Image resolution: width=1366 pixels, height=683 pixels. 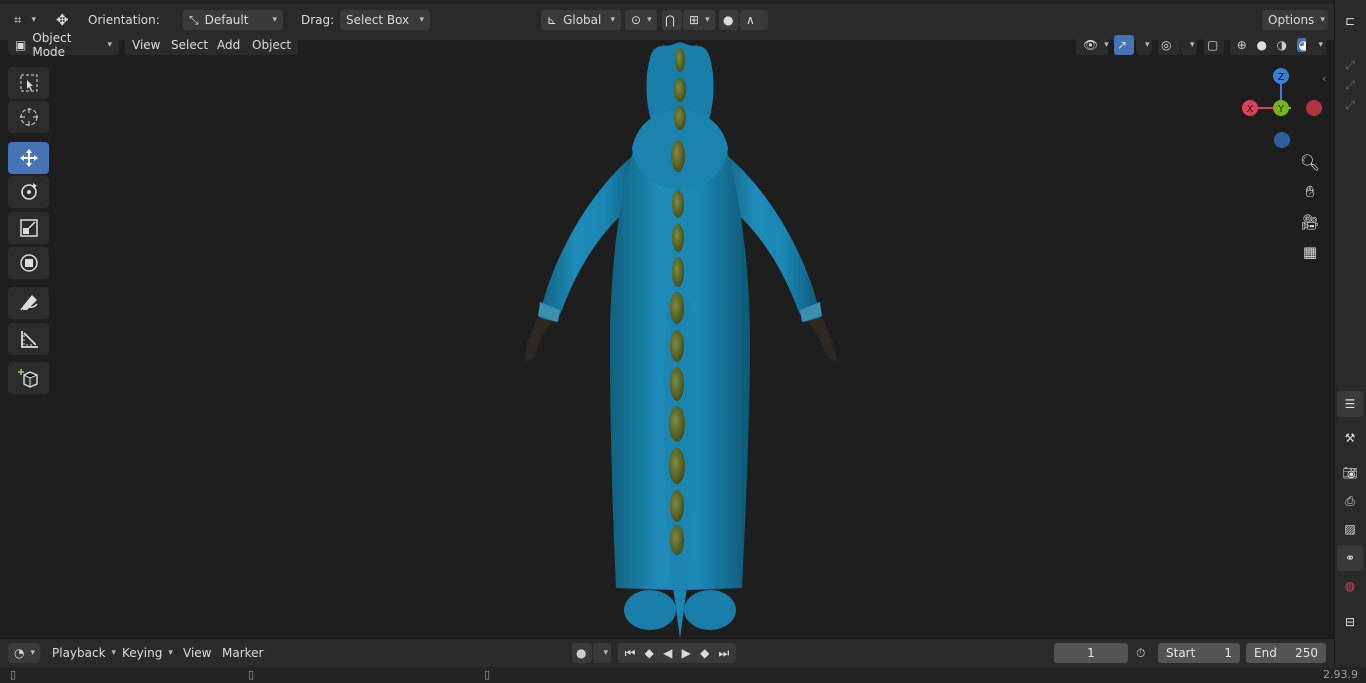 What do you see at coordinates (636, 20) in the screenshot?
I see `pivot-icon: ⊙` at bounding box center [636, 20].